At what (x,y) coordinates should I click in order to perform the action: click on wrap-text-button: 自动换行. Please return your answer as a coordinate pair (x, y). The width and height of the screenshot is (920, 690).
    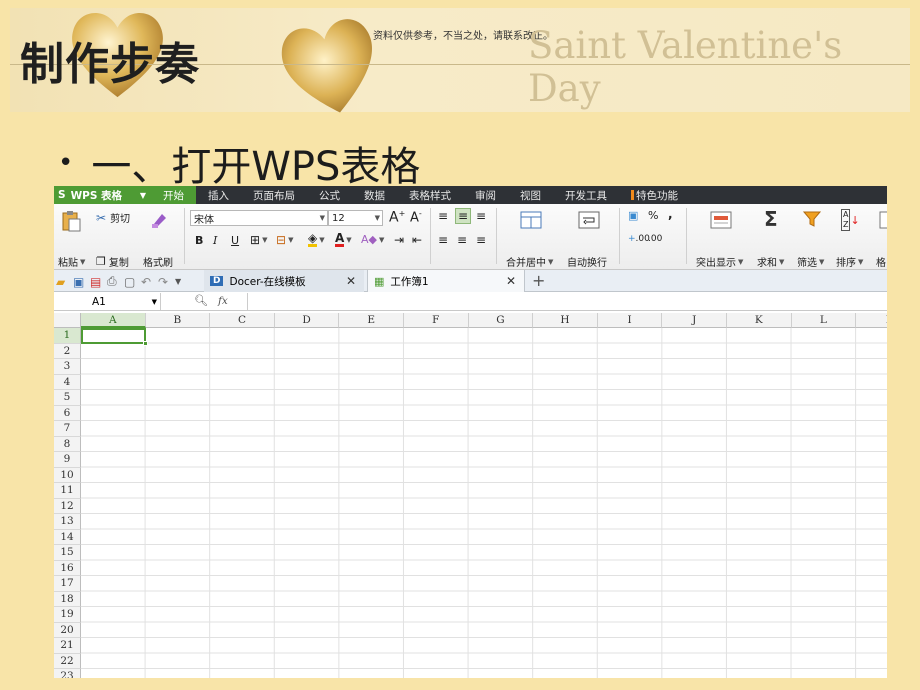
    Looking at the image, I should click on (587, 261).